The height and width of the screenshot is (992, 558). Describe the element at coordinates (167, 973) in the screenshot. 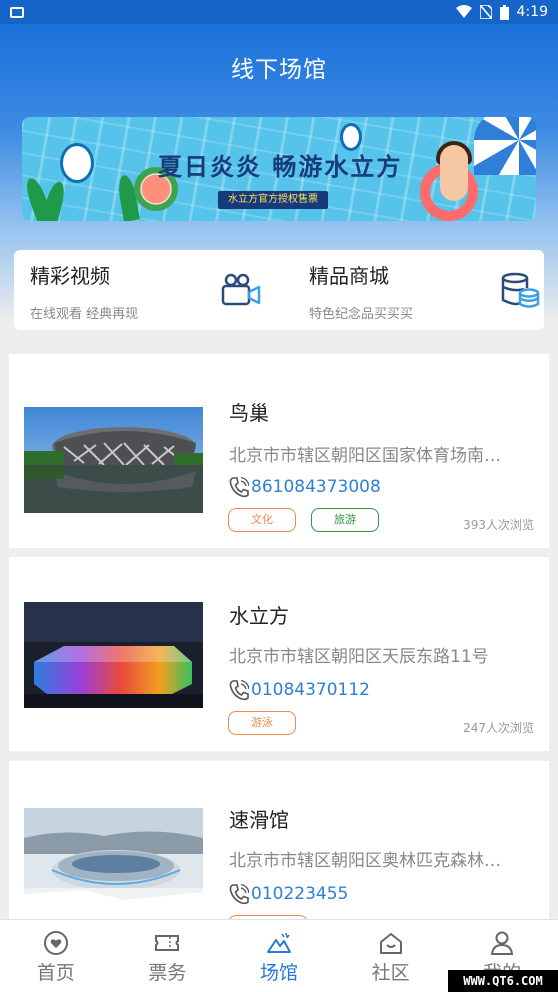

I see `tab-label: 票务` at that location.